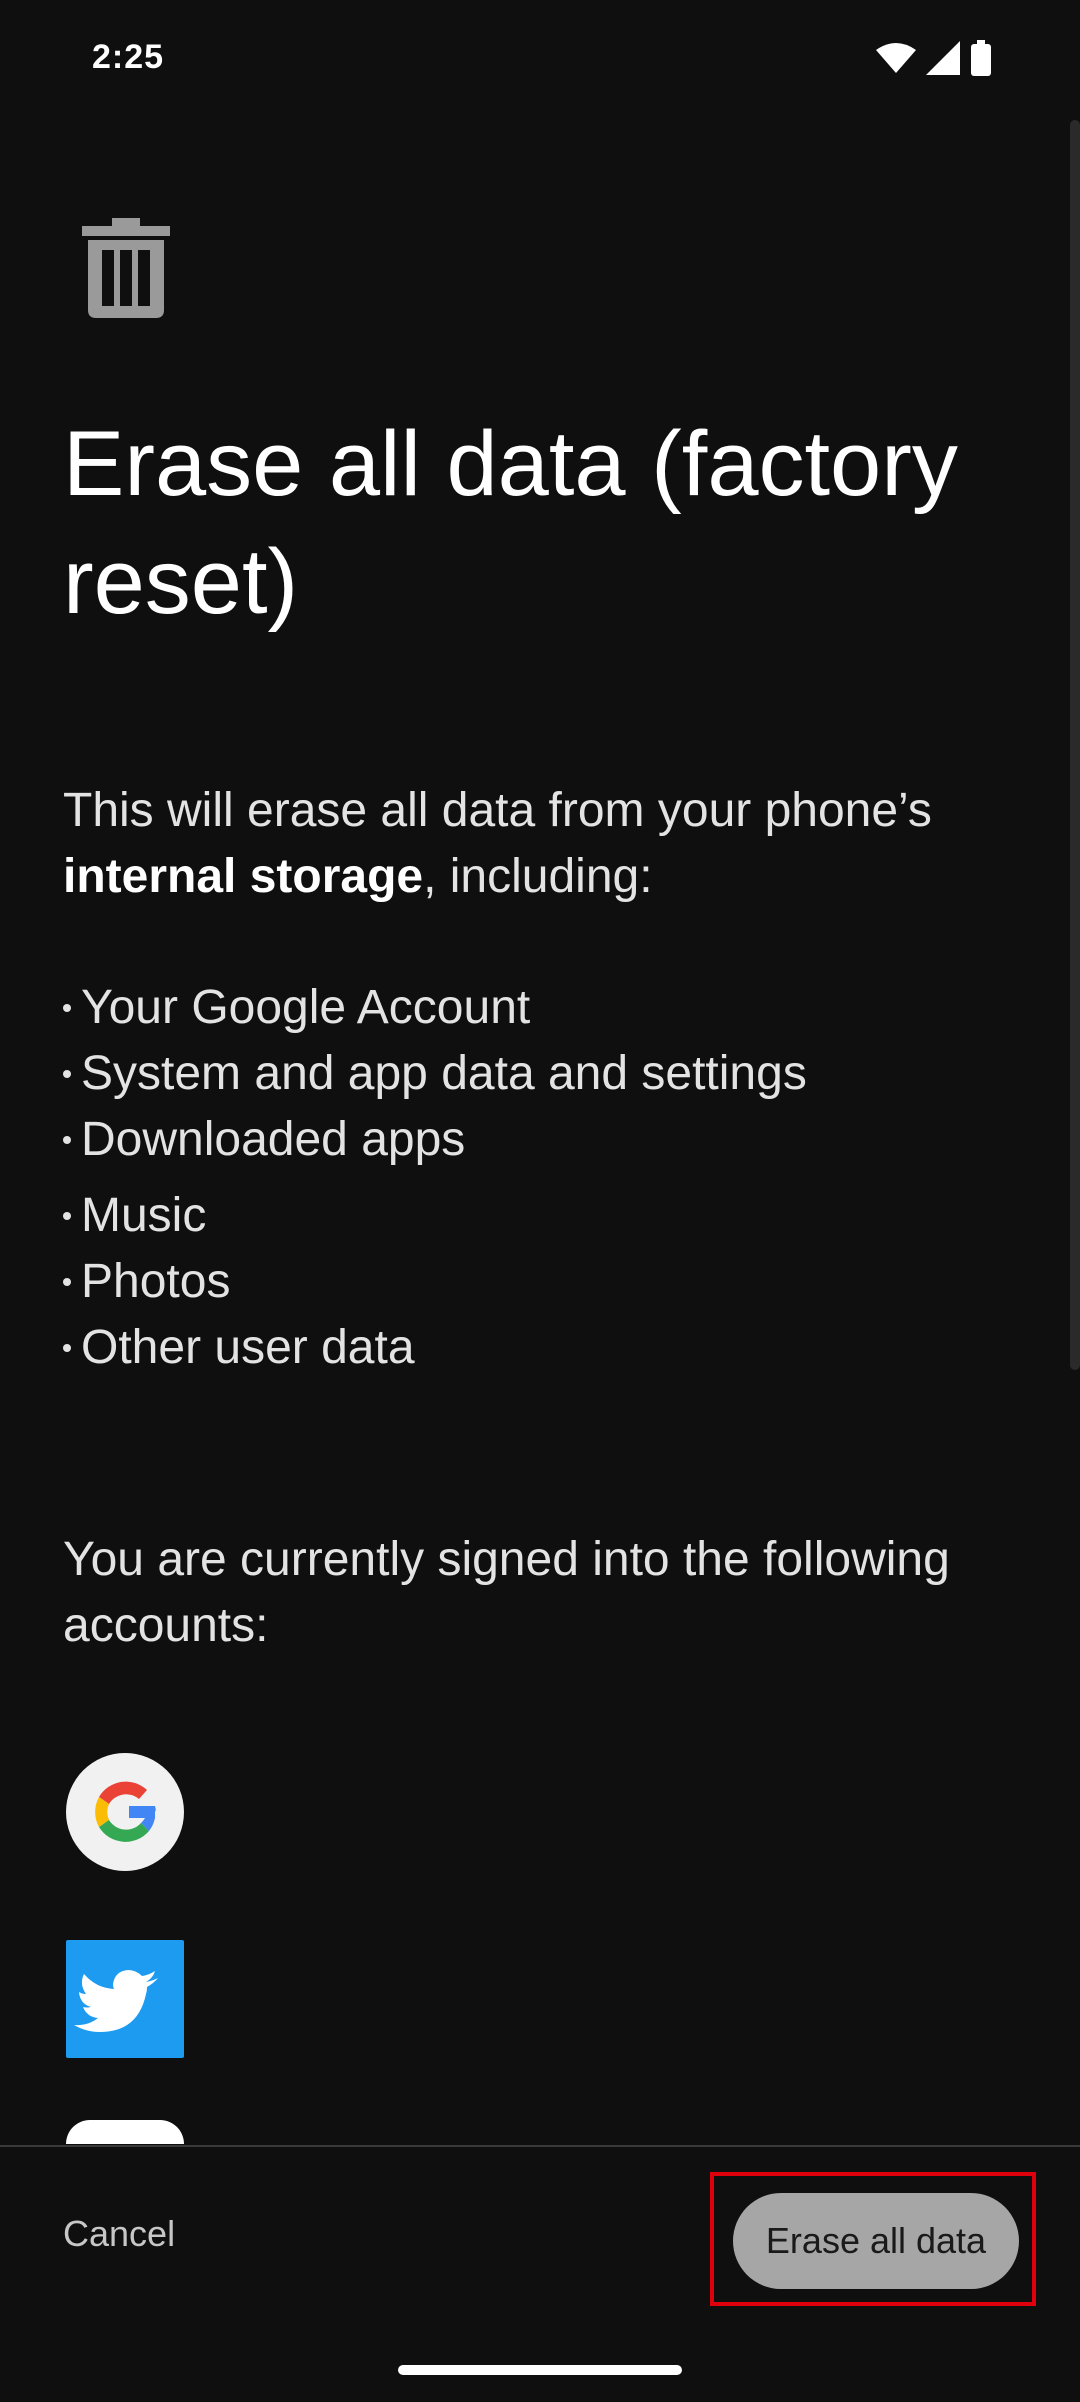  What do you see at coordinates (981, 60) in the screenshot?
I see `battery-icon` at bounding box center [981, 60].